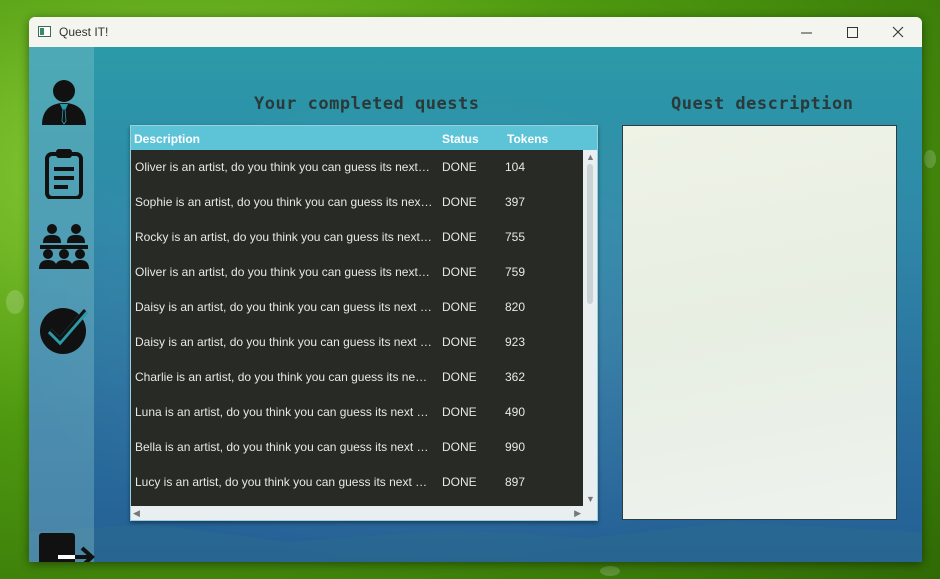  I want to click on tokens-cell: 362, so click(515, 377).